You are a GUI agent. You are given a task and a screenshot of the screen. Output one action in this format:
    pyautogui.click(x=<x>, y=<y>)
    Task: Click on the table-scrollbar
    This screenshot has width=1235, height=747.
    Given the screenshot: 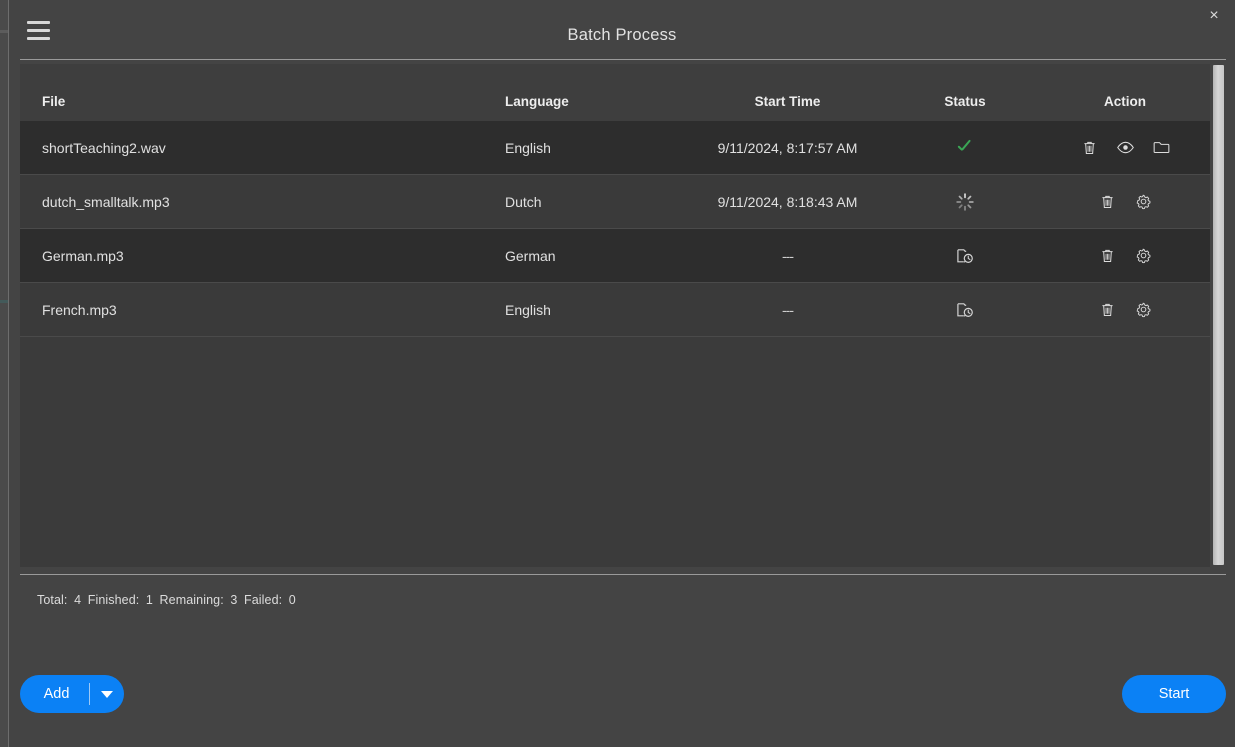 What is the action you would take?
    pyautogui.click(x=1218, y=315)
    